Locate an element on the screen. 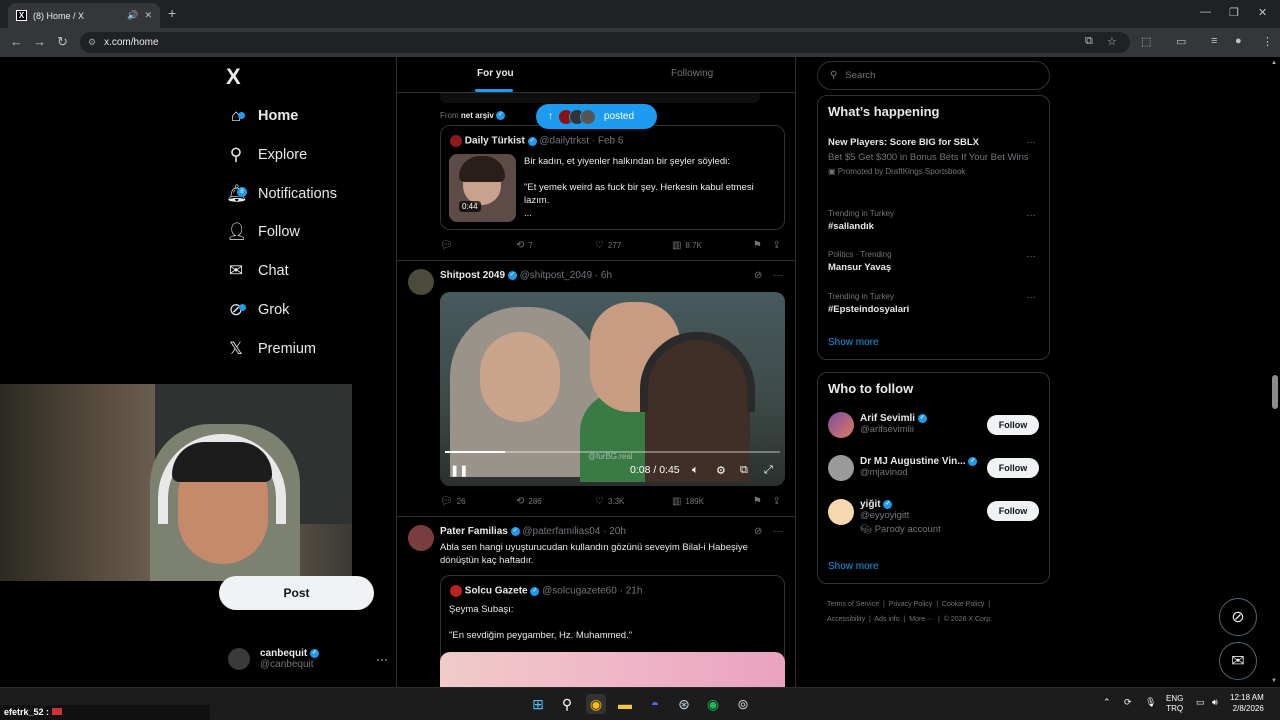 The width and height of the screenshot is (1280, 720). footer-link: Accessibility is located at coordinates (846, 619).